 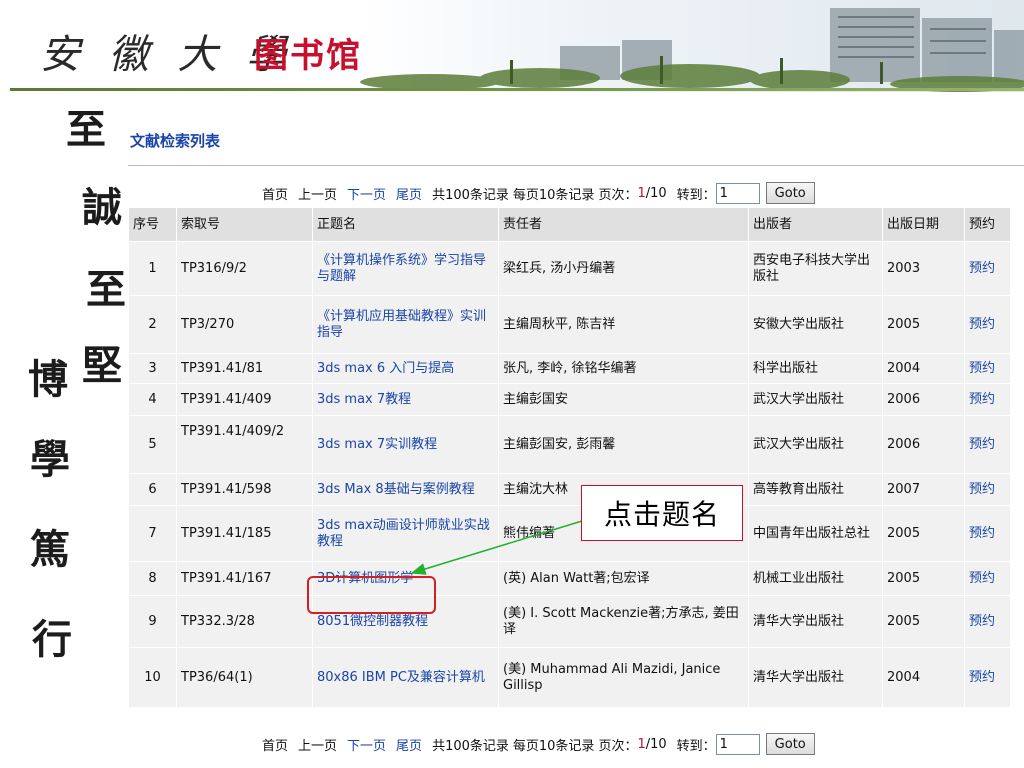 I want to click on column-header: 序号, so click(x=152, y=224).